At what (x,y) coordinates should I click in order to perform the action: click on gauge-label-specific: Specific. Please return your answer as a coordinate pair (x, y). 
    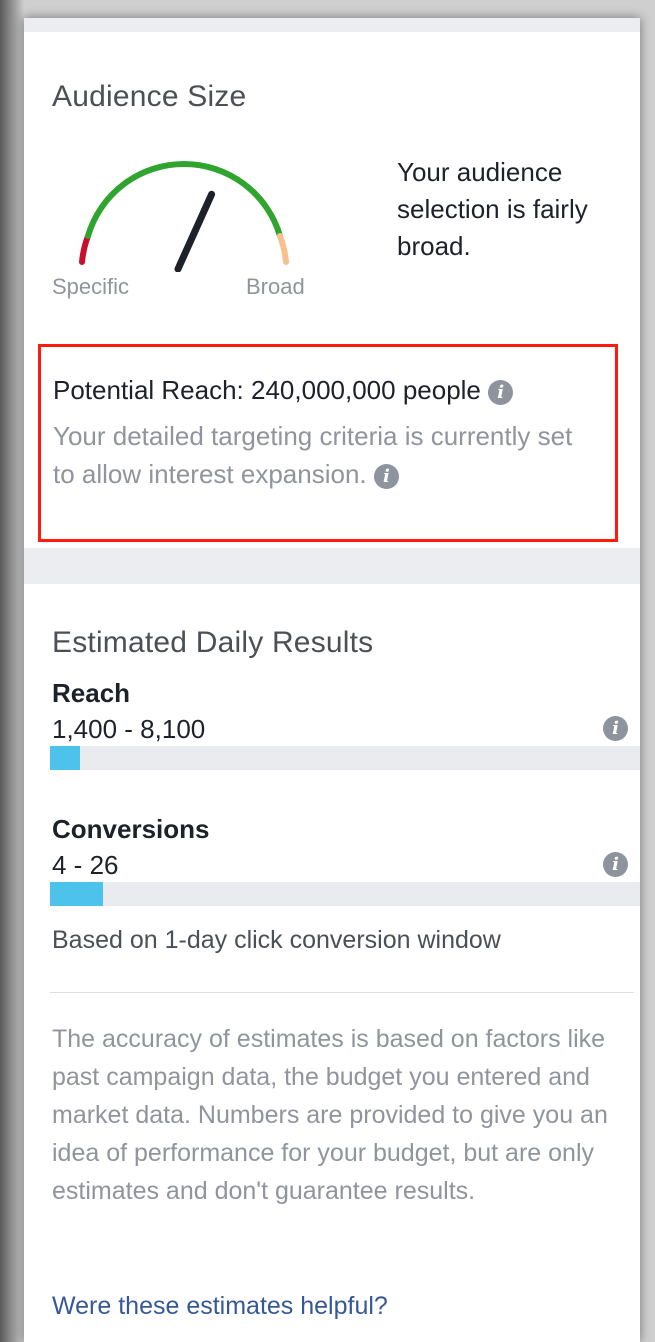
    Looking at the image, I should click on (91, 286).